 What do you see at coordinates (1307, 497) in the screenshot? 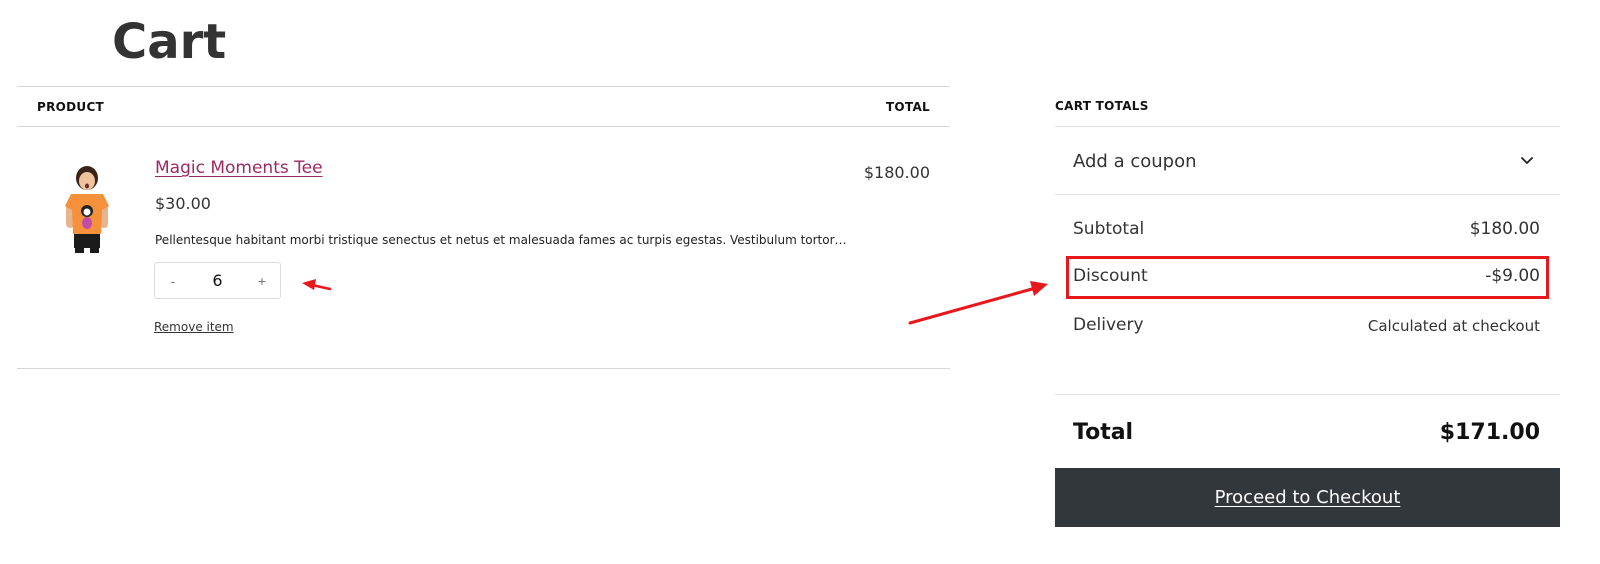
I see `proceed-to-checkout-button: Proceed to Checkout` at bounding box center [1307, 497].